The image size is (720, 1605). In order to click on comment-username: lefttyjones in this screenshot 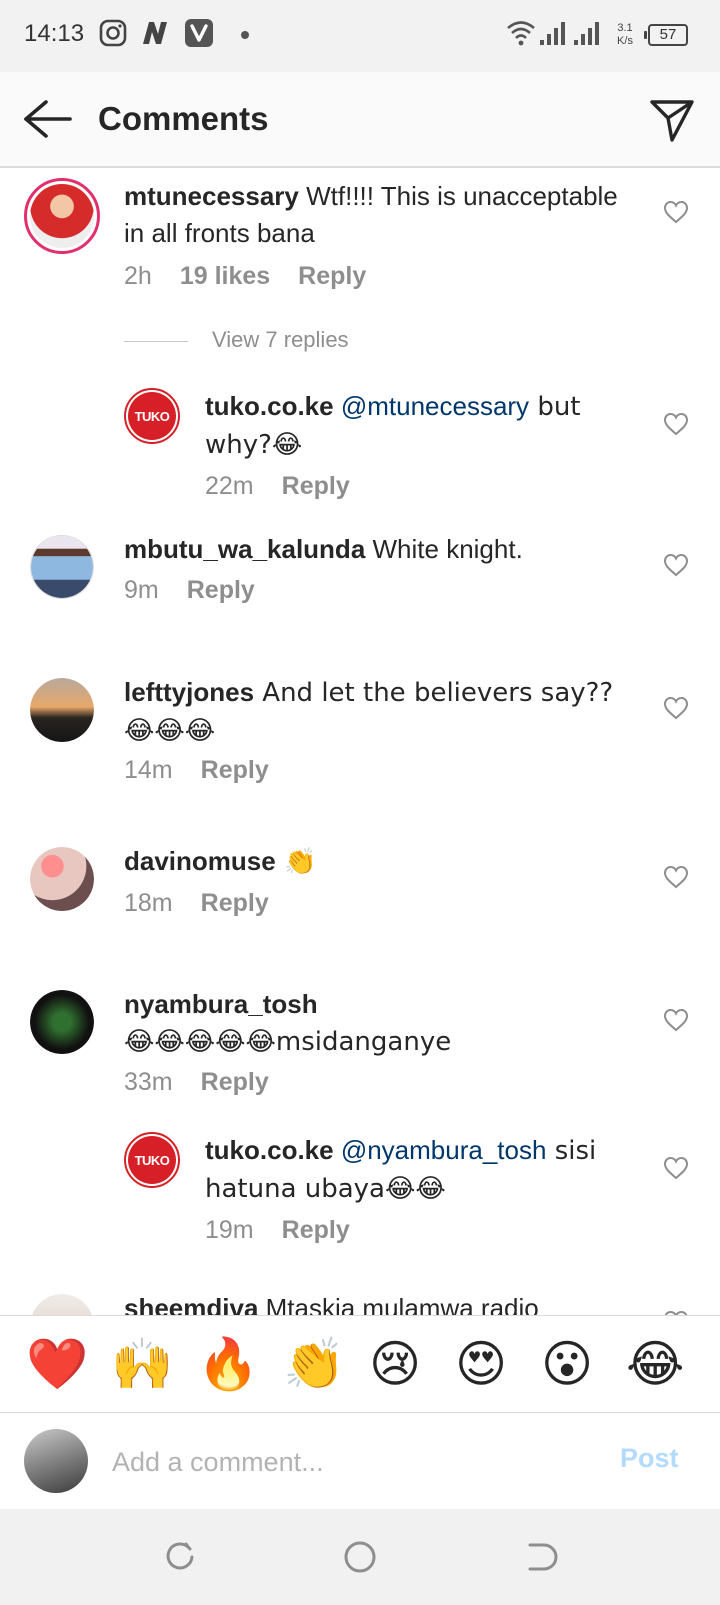, I will do `click(189, 692)`.